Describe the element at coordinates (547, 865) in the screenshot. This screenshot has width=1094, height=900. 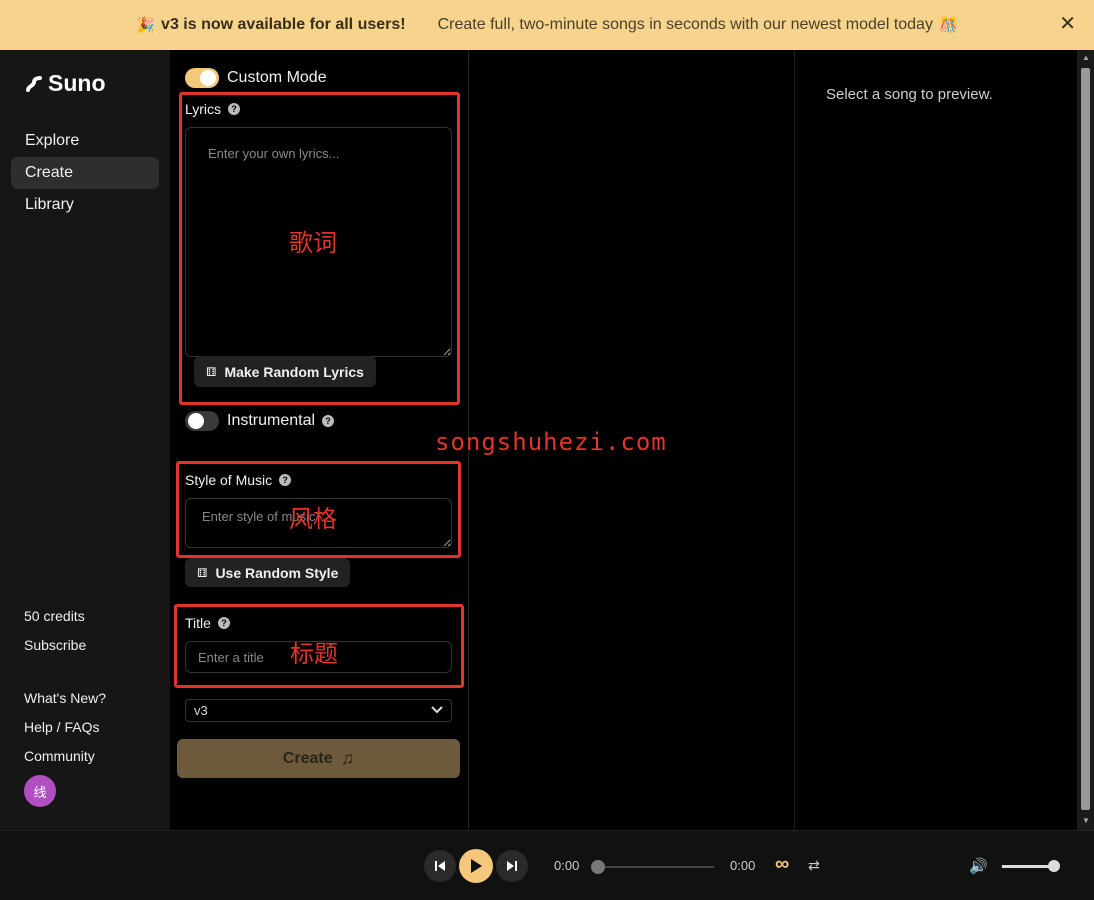
I see `audio-player: 0:00 0:00 ∞ ⇄ 🔊` at that location.